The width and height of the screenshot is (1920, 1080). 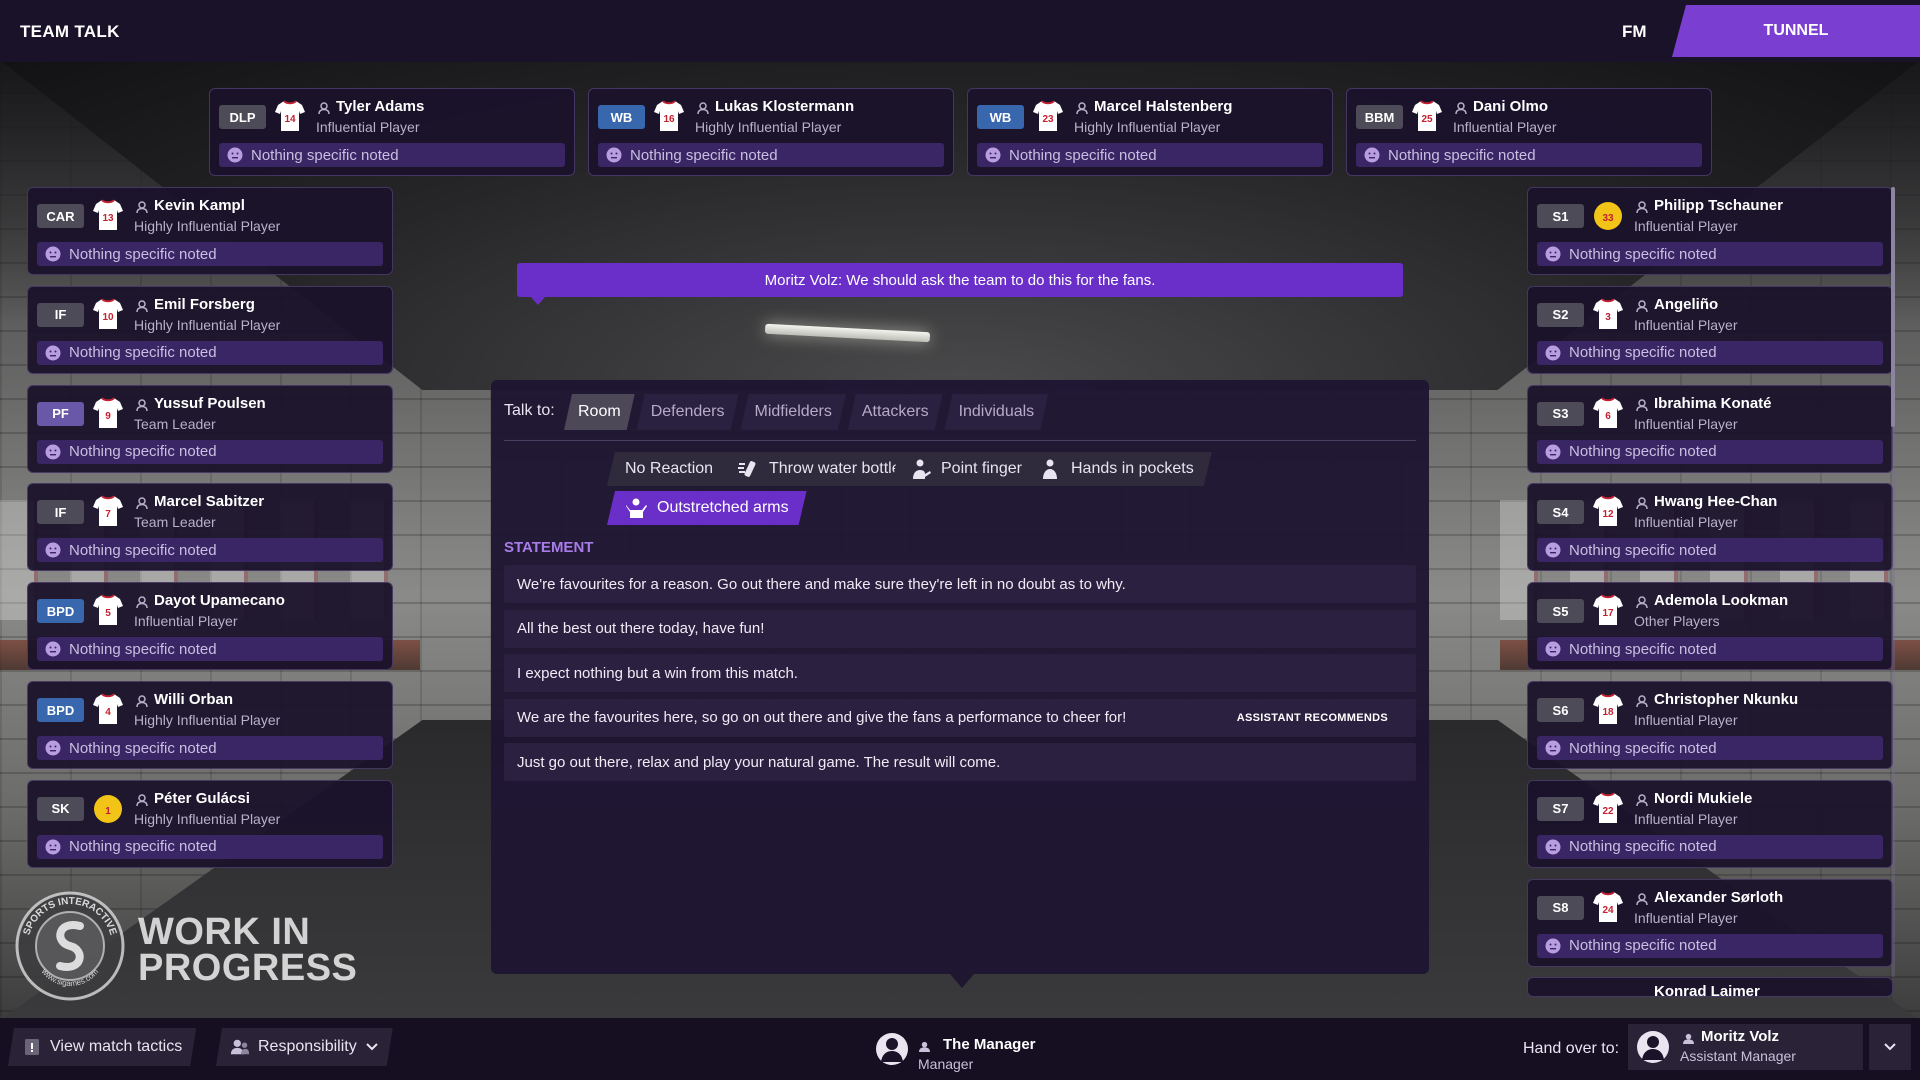 What do you see at coordinates (1048, 119) in the screenshot?
I see `shirt-number: 23` at bounding box center [1048, 119].